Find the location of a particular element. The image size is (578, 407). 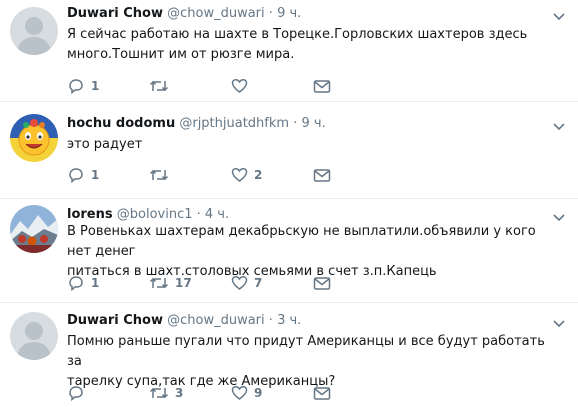

reply-button is located at coordinates (79, 393).